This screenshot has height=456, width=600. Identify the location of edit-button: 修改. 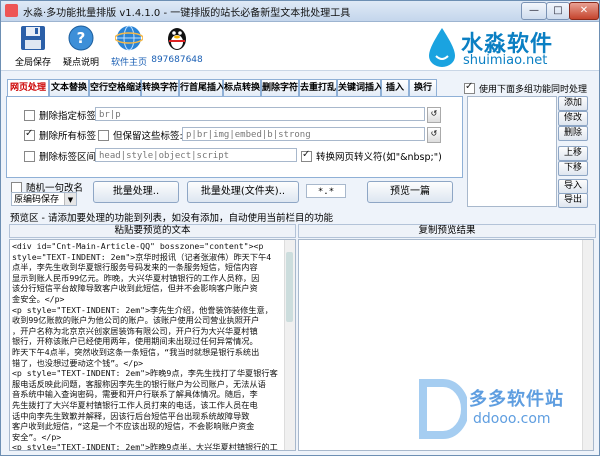
(573, 118).